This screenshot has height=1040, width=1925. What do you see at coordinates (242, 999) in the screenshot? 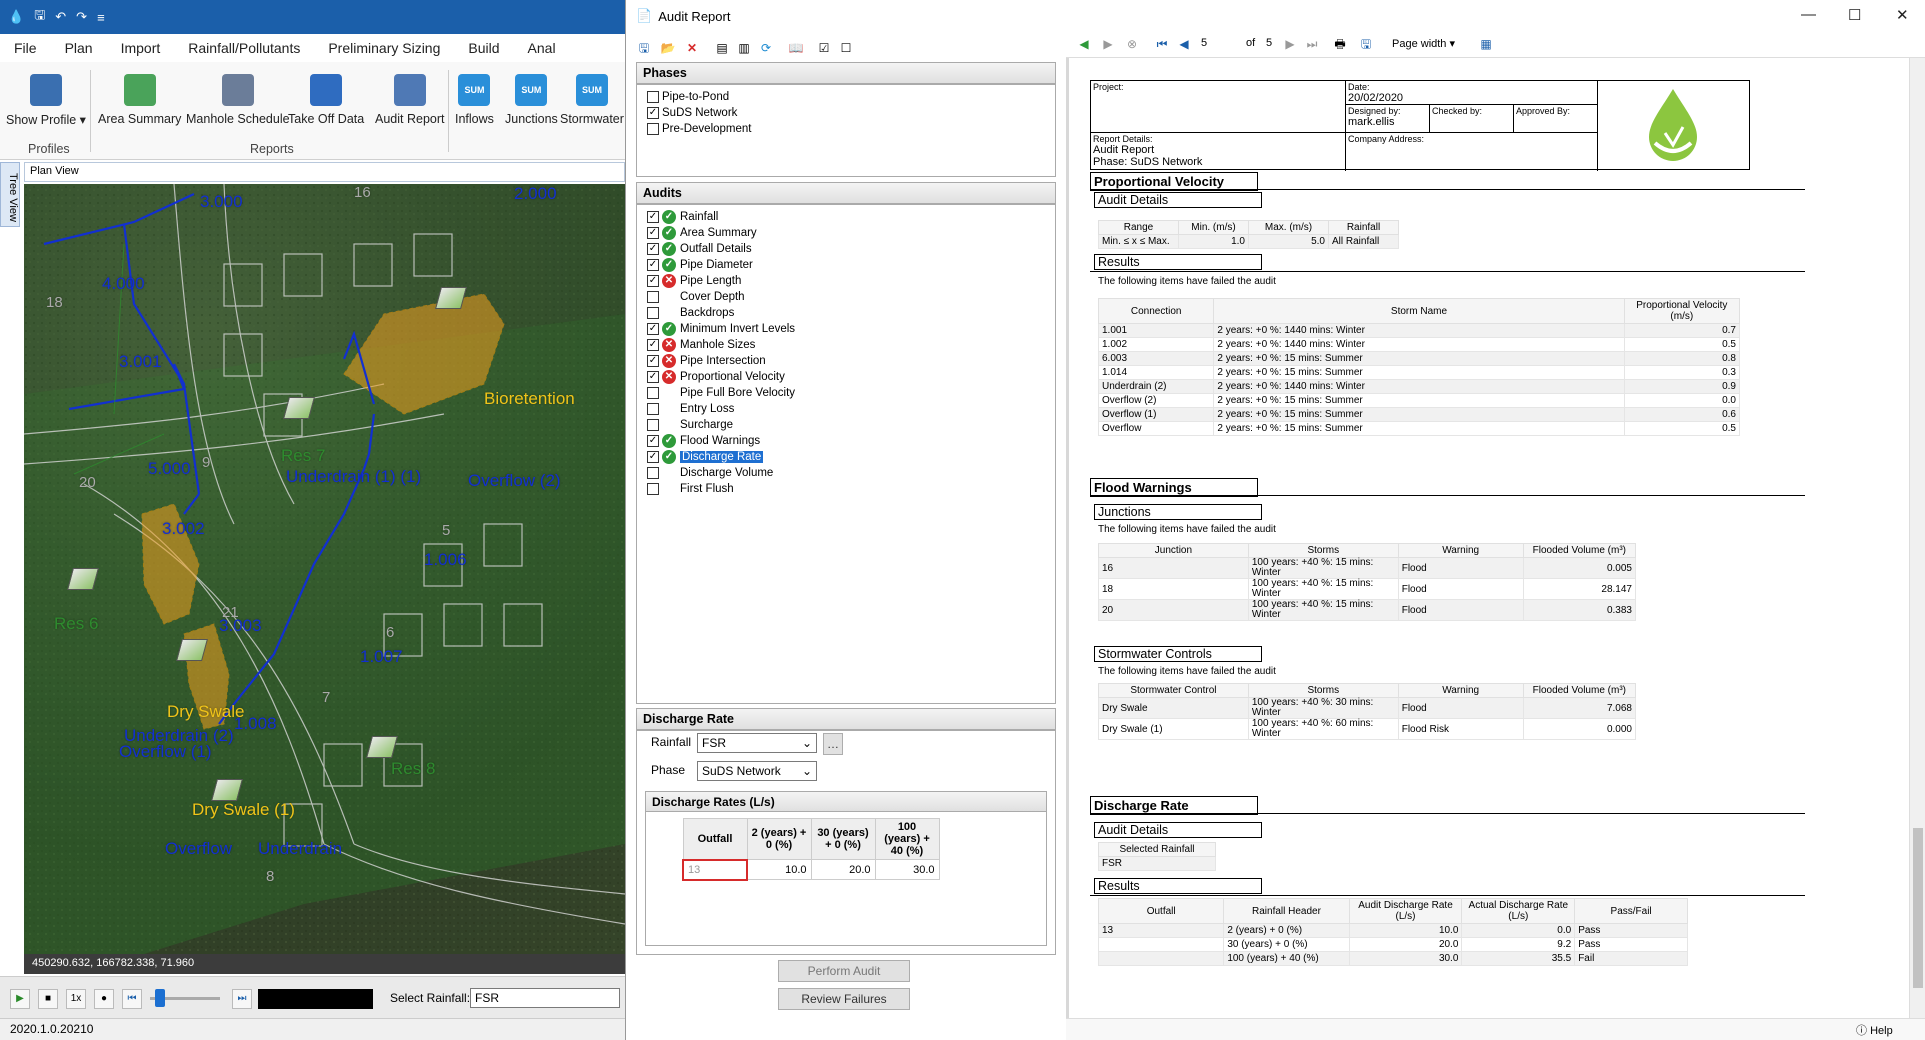
I see `skip-end-icon: ⏭` at bounding box center [242, 999].